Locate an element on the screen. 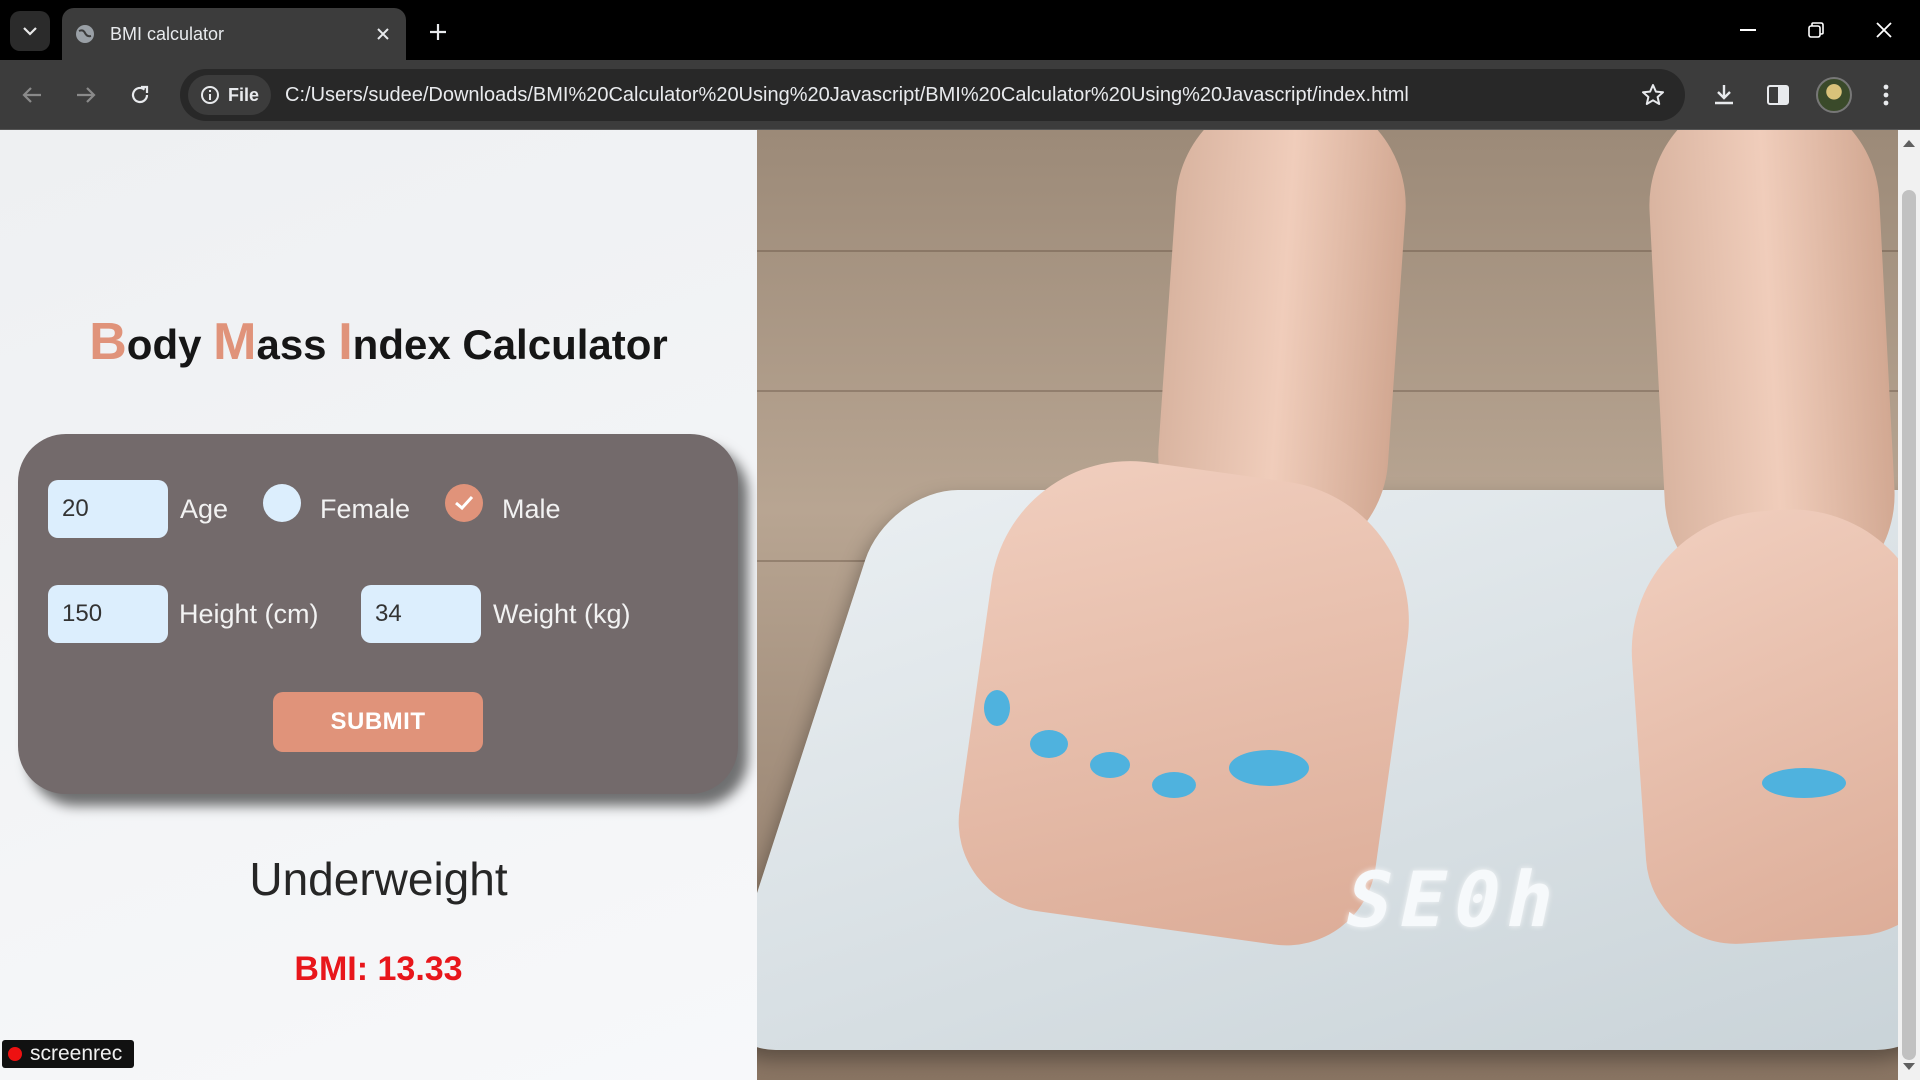  minimize-button is located at coordinates (1748, 30).